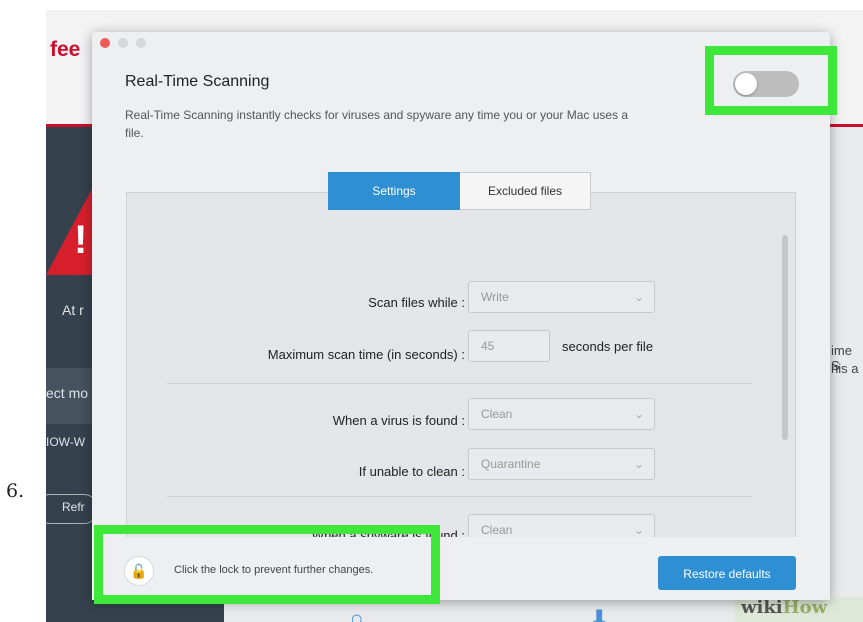  Describe the element at coordinates (267, 564) in the screenshot. I see `lock-highlight-box` at that location.